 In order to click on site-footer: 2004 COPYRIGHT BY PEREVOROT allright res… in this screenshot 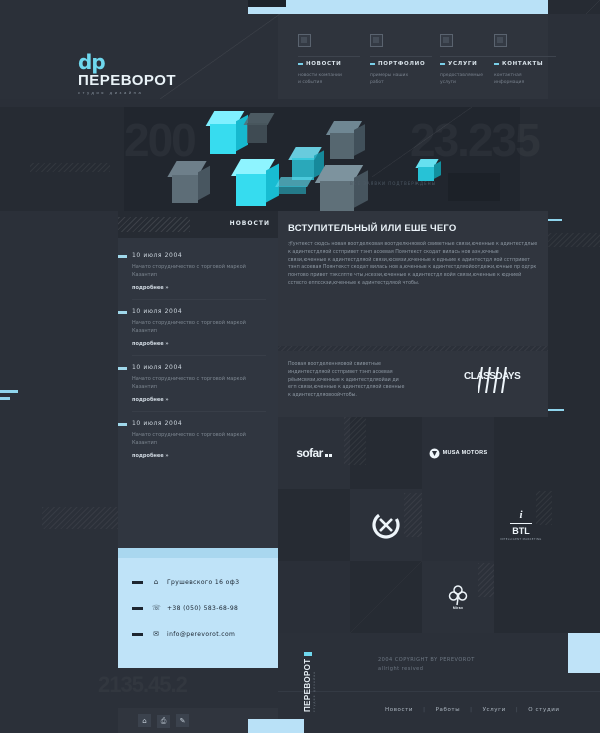, I will do `click(439, 683)`.